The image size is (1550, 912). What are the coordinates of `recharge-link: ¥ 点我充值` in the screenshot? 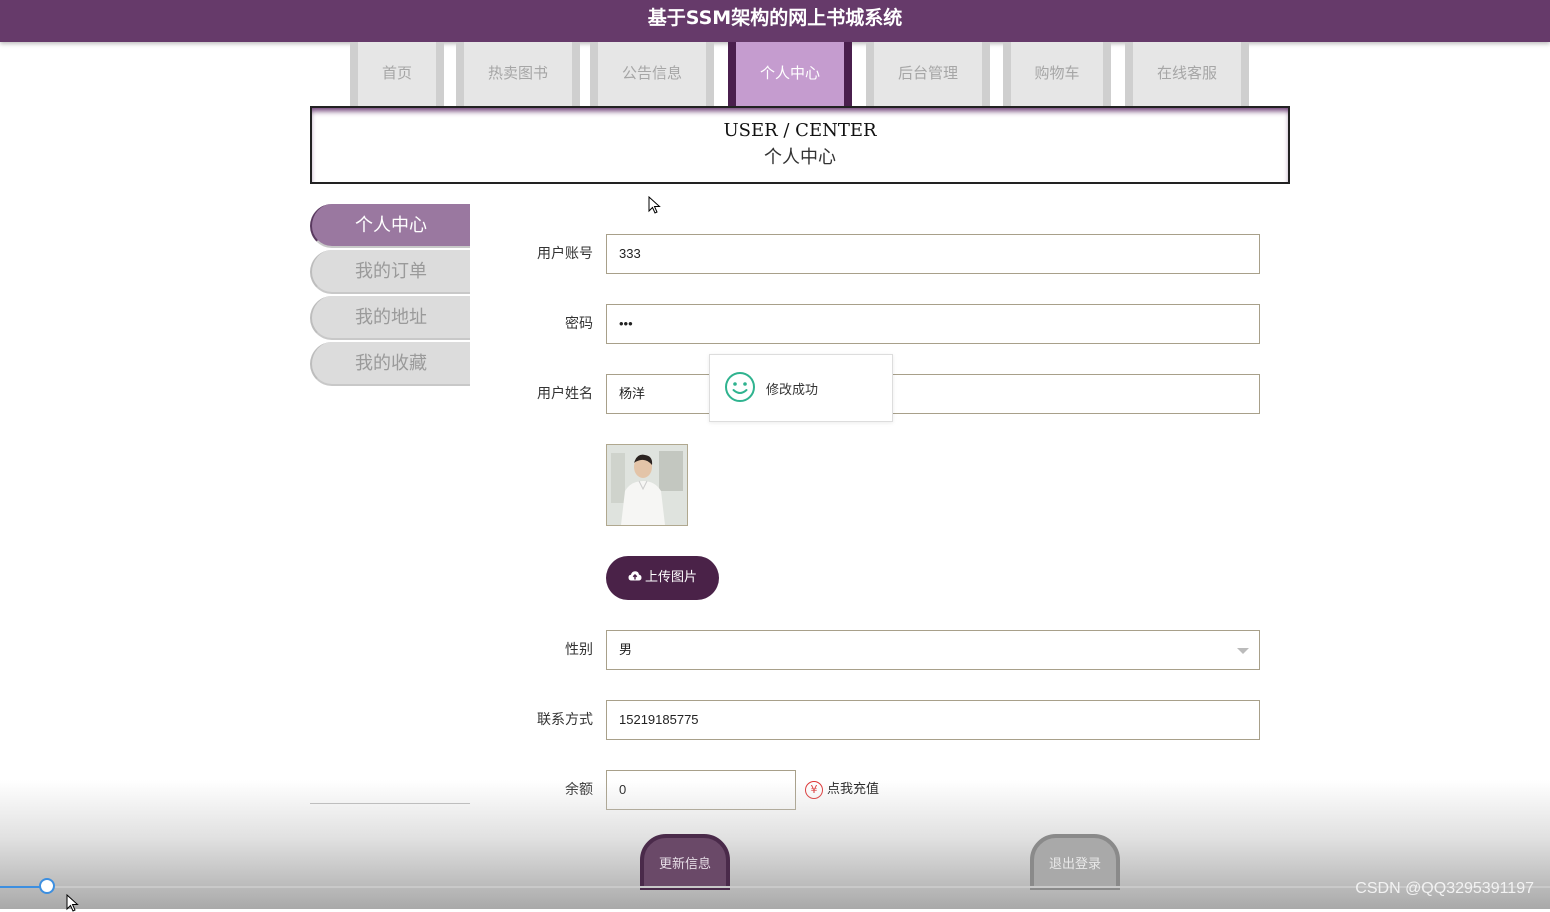 It's located at (842, 790).